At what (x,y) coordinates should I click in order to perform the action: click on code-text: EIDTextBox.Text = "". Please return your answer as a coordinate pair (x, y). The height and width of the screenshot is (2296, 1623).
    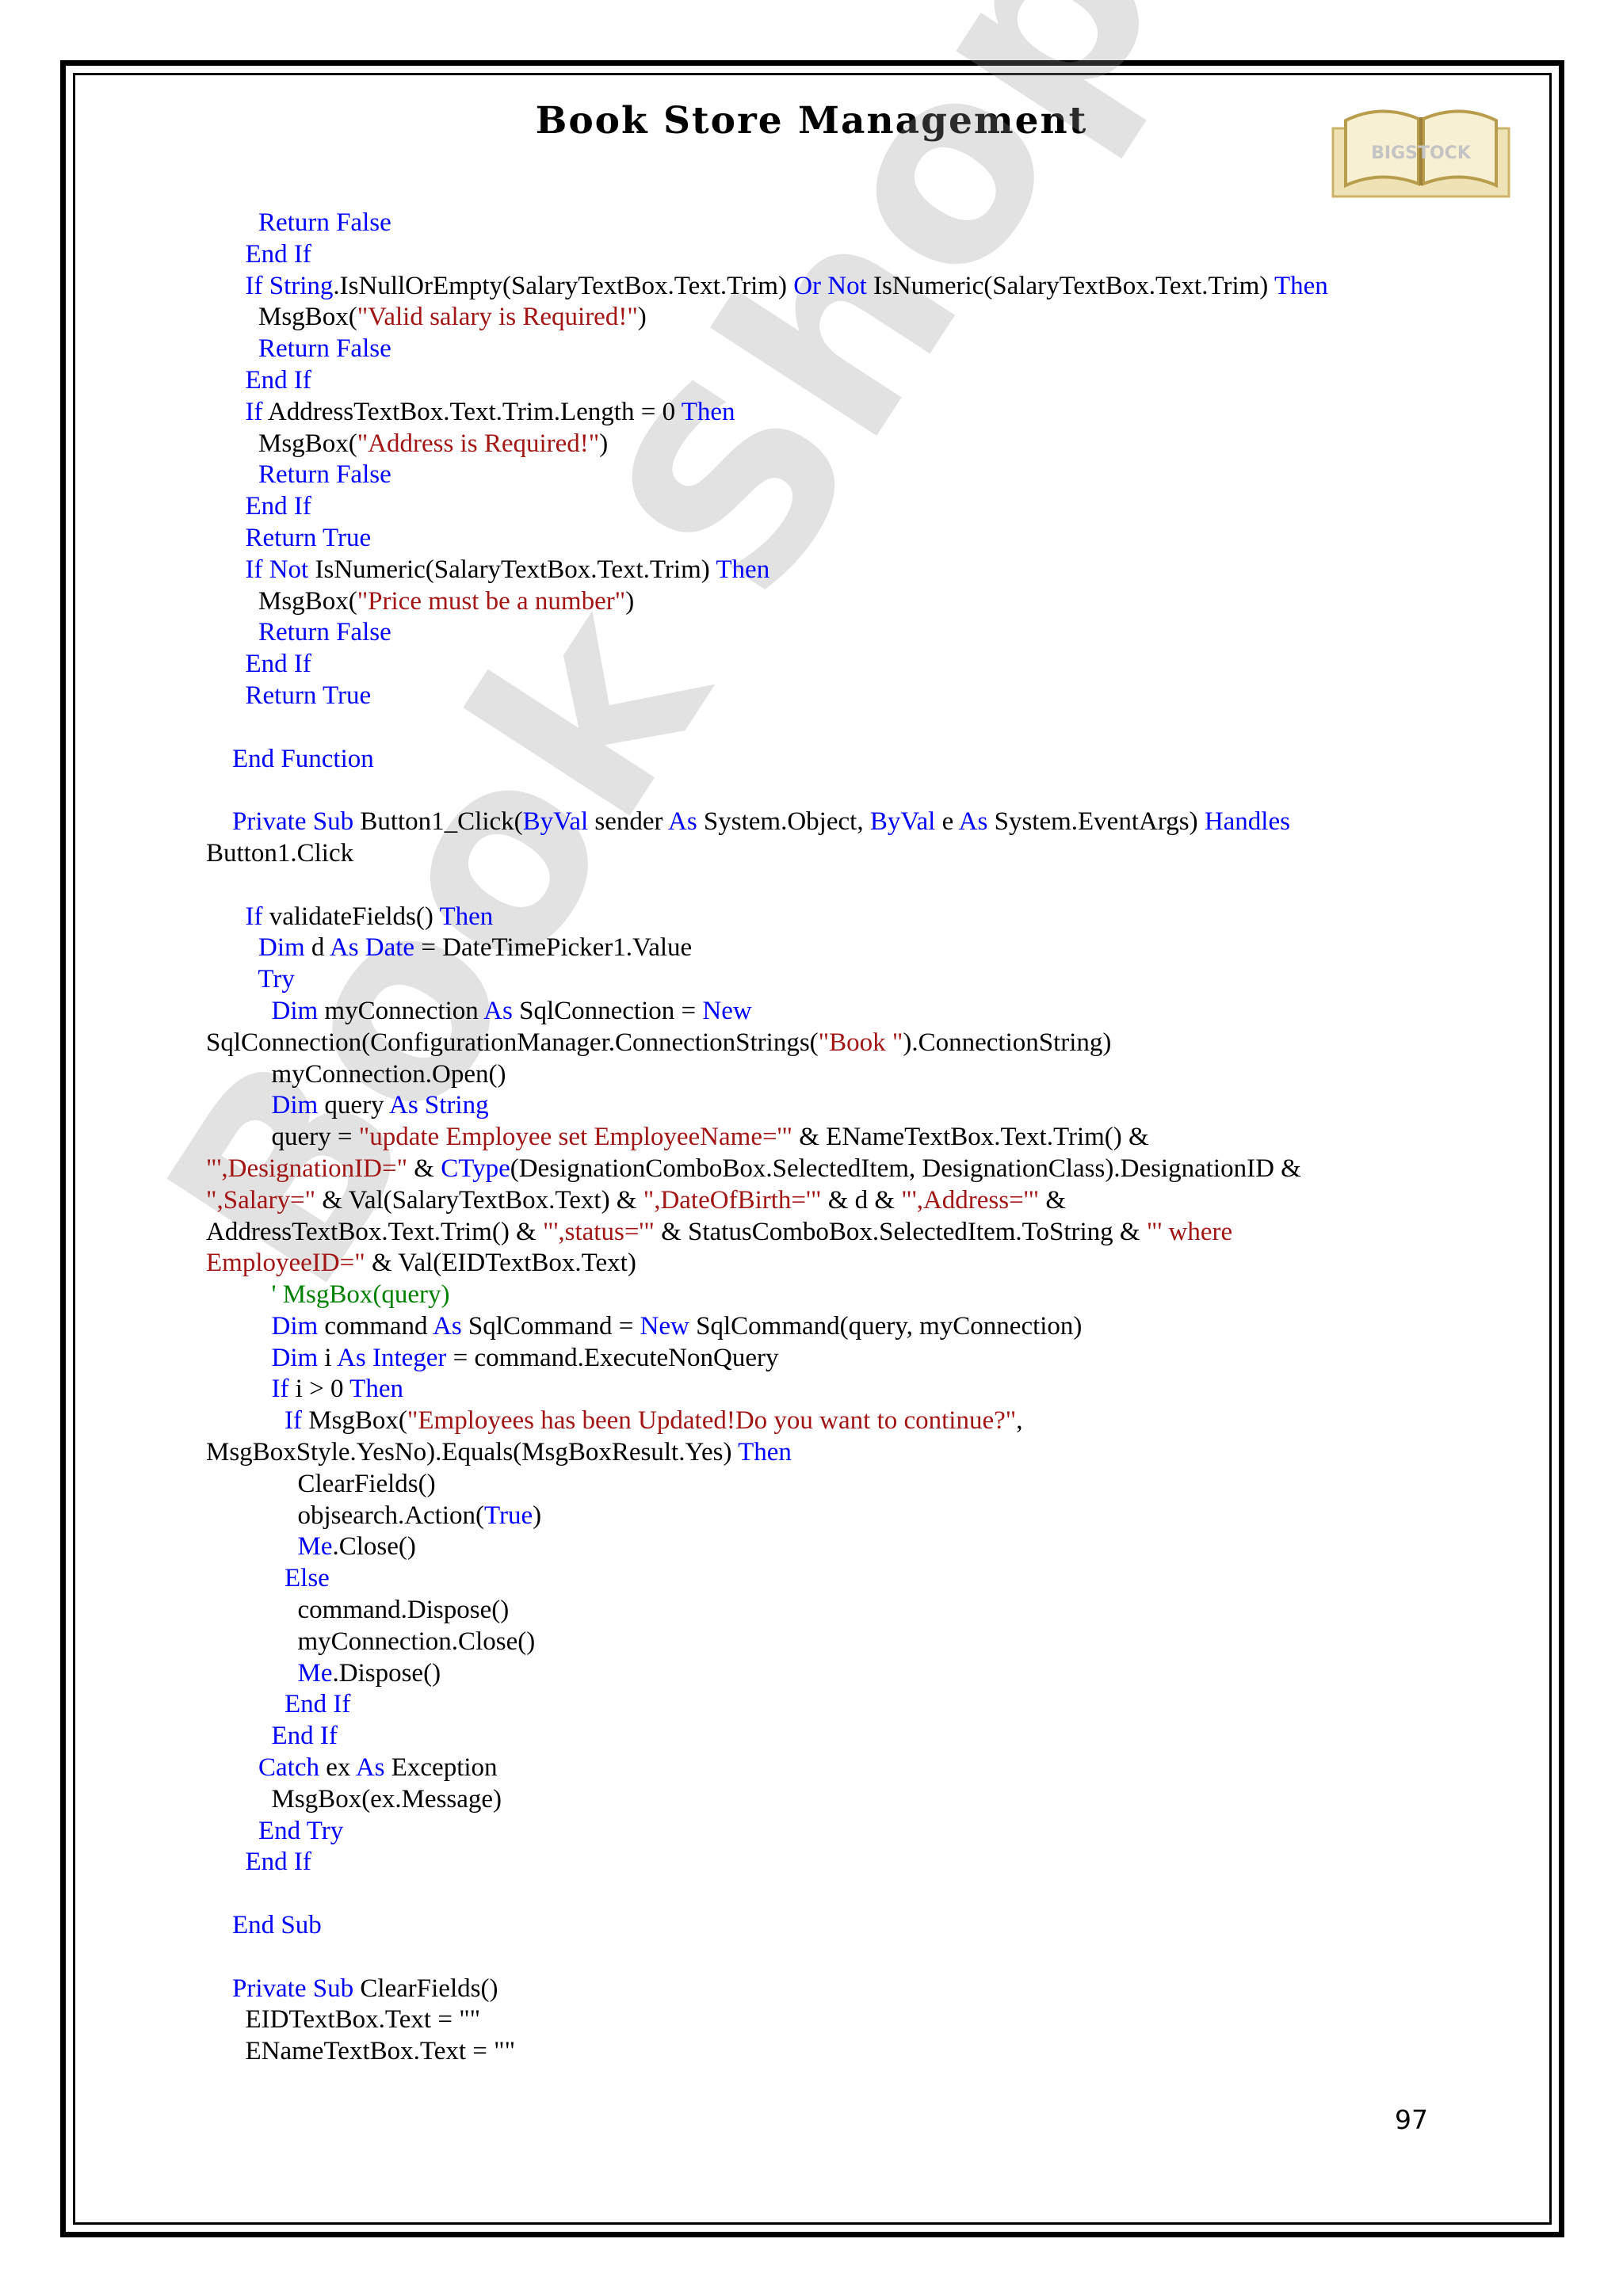
    Looking at the image, I should click on (343, 2020).